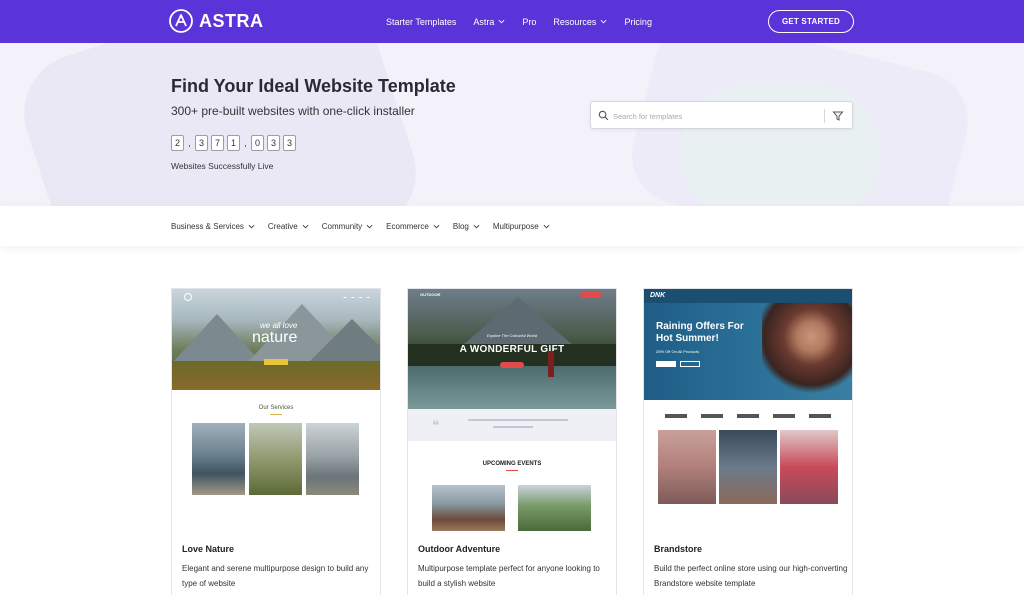  I want to click on search-divider, so click(824, 116).